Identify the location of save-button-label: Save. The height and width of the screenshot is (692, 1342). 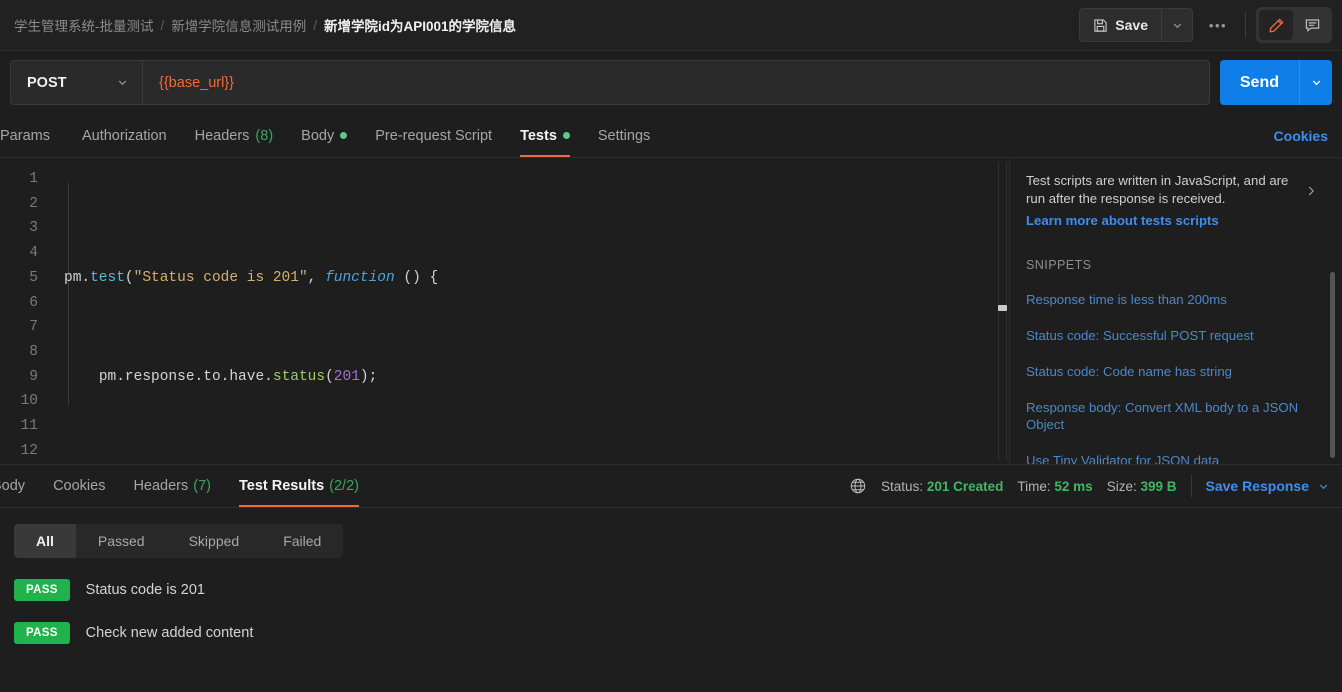
(1131, 25).